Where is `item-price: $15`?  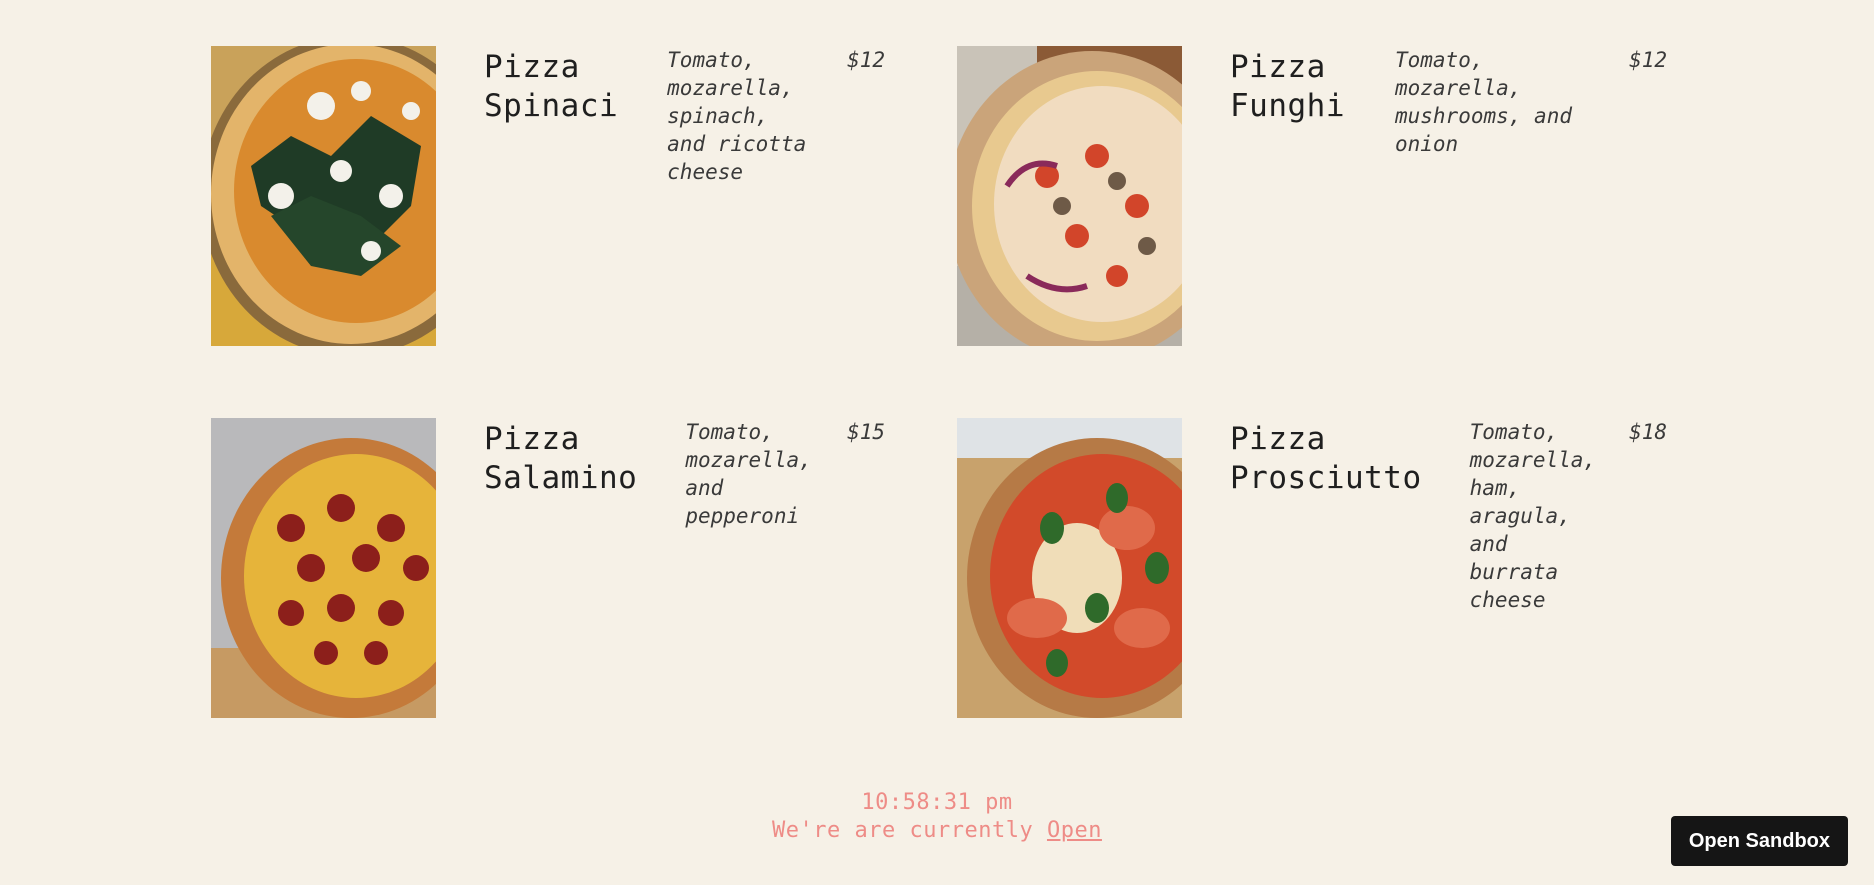 item-price: $15 is located at coordinates (866, 432).